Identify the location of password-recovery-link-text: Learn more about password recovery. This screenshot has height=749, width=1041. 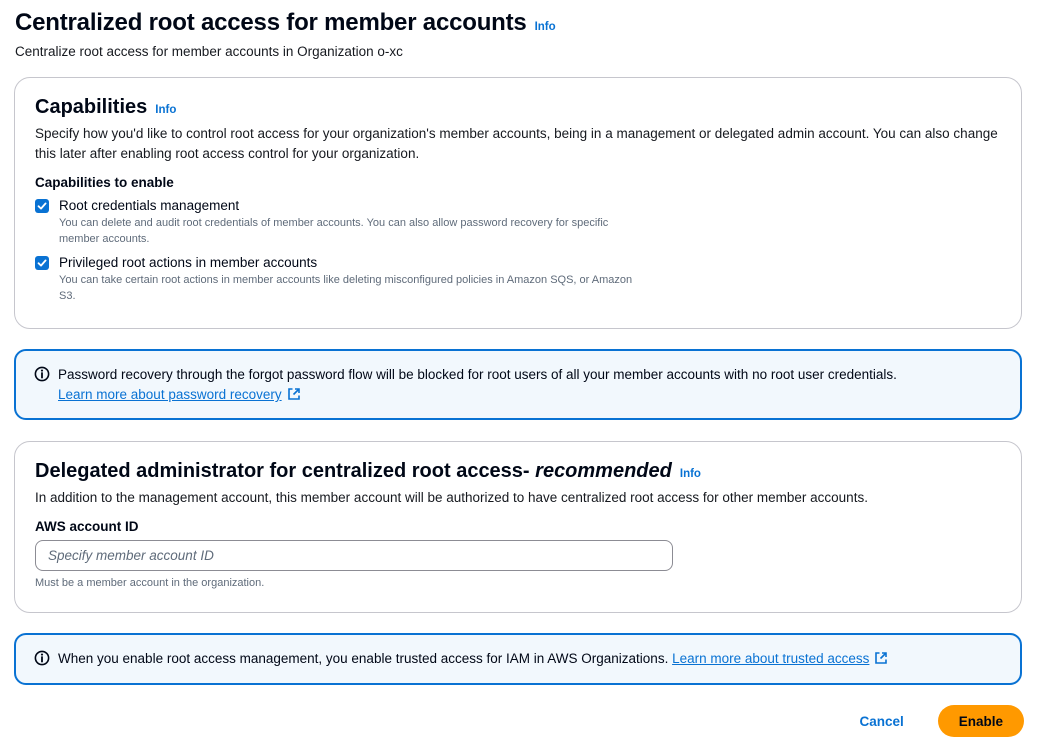
(170, 394).